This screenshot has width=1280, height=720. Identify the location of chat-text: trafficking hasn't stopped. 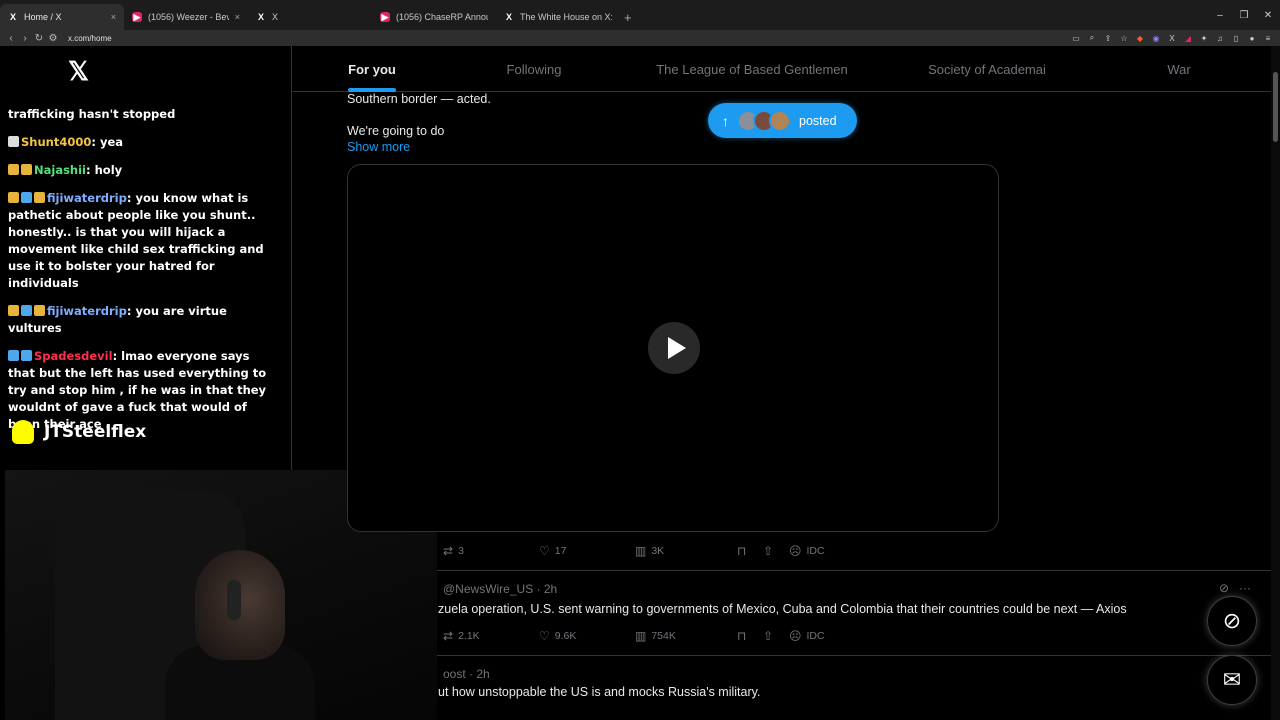
(92, 114).